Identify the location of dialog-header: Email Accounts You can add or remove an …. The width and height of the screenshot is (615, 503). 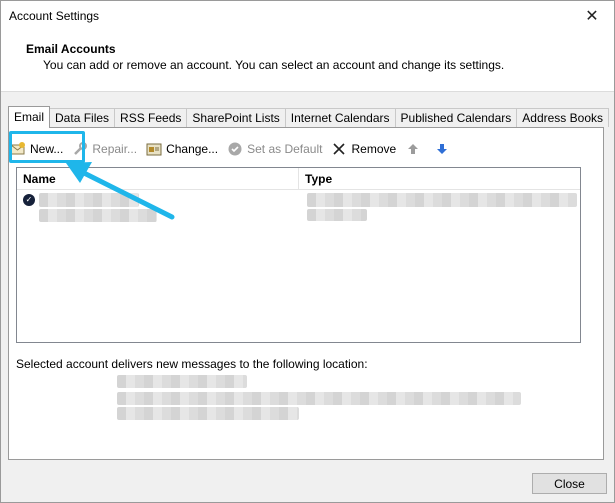
(307, 61).